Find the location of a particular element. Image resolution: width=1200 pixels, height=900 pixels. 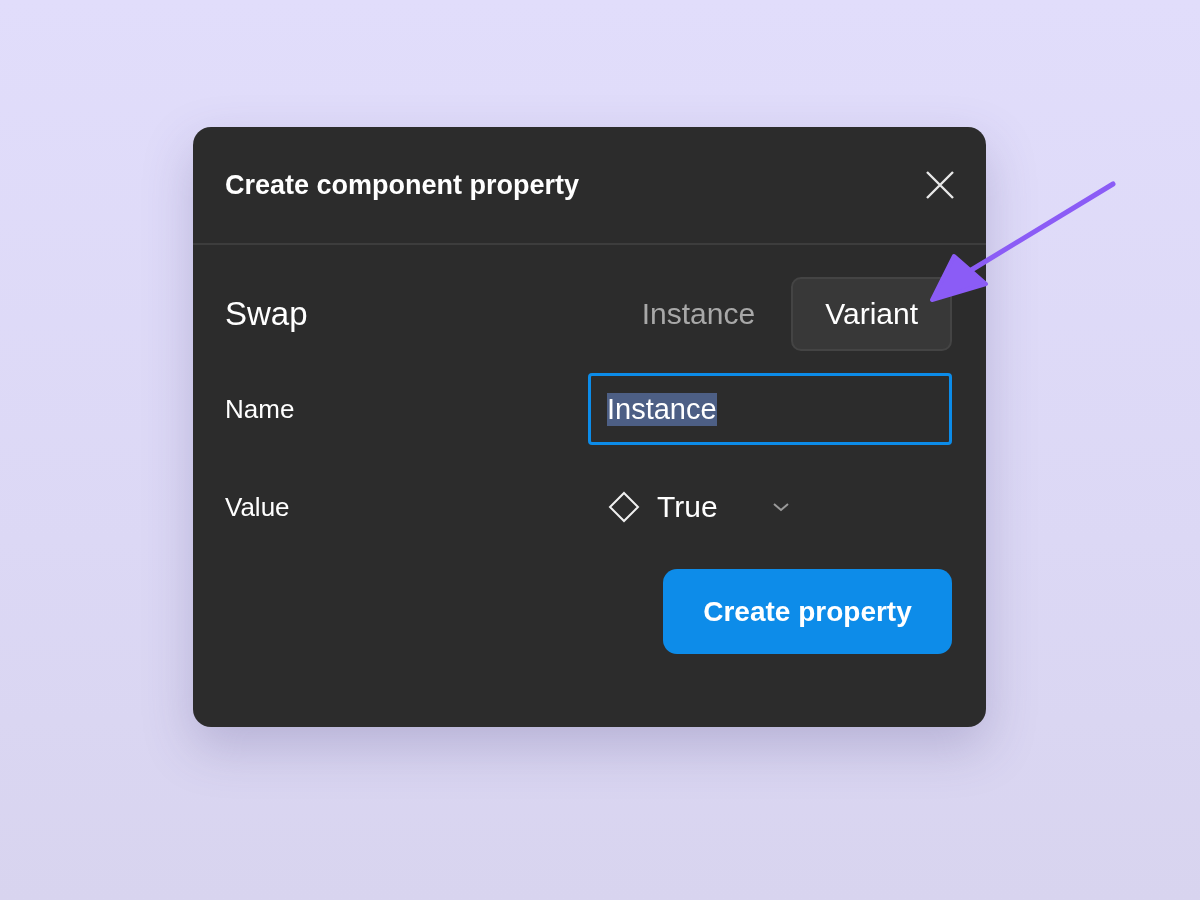

diamond-icon is located at coordinates (624, 507).